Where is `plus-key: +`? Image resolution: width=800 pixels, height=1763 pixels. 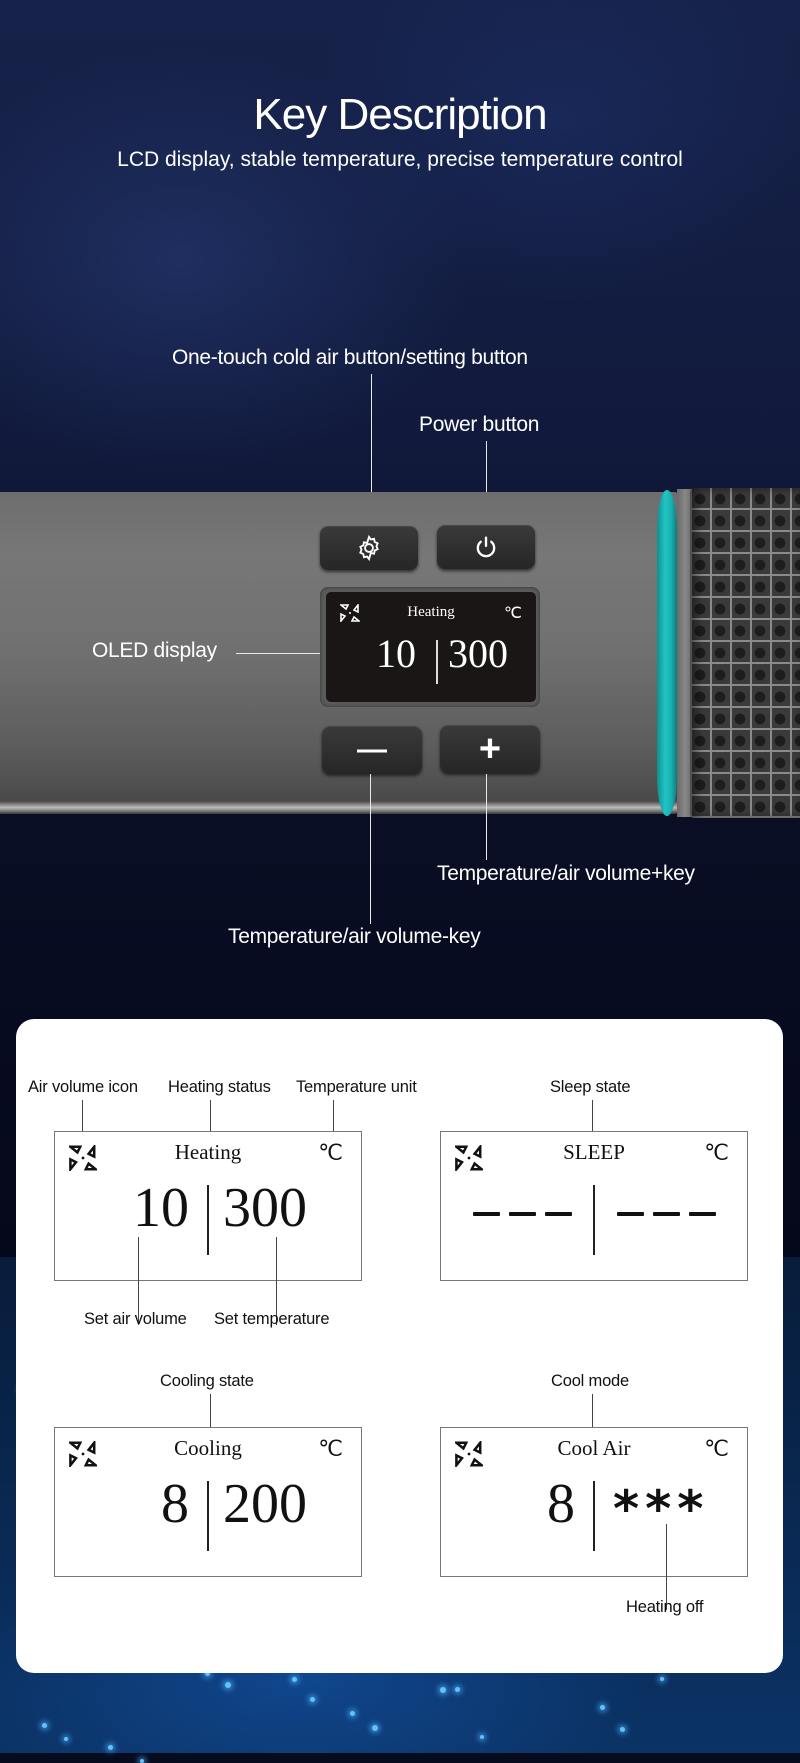 plus-key: + is located at coordinates (490, 749).